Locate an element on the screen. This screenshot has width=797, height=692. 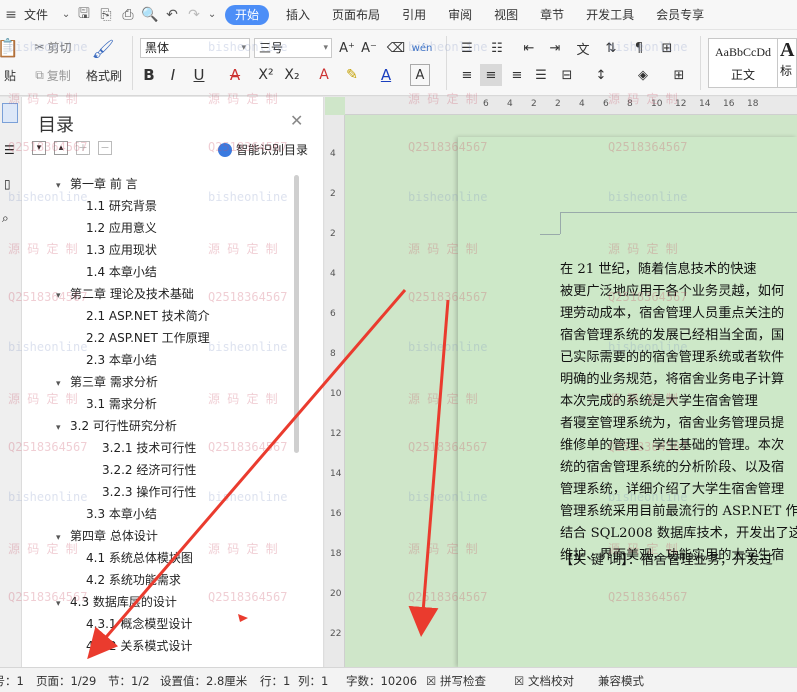
sort-icon: ⇅ is located at coordinates (611, 48).